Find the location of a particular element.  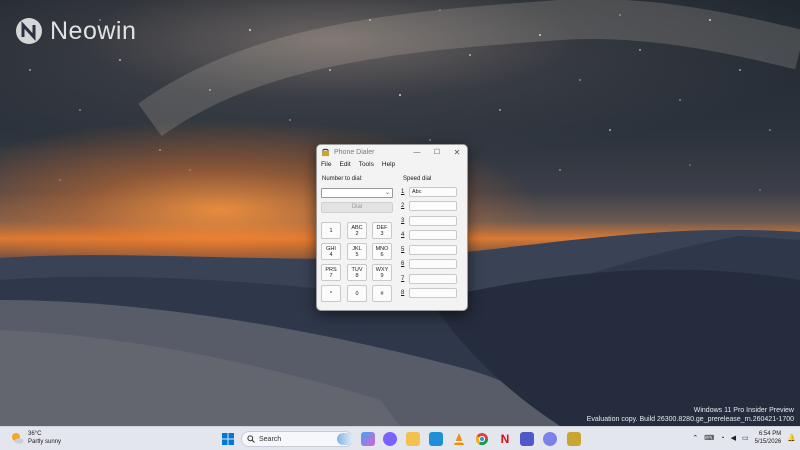

key-digit: 2 is located at coordinates (357, 233).